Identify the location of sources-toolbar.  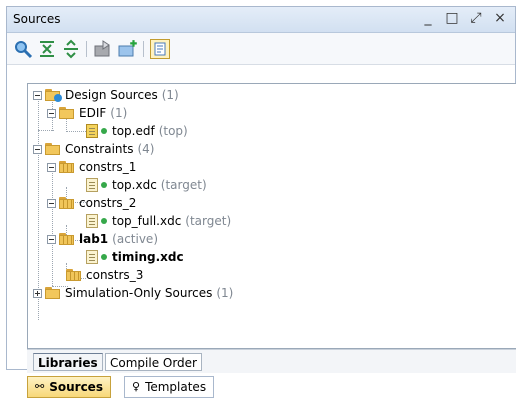
(261, 49).